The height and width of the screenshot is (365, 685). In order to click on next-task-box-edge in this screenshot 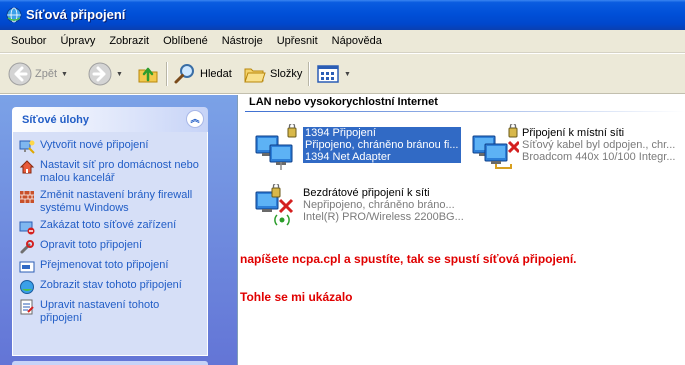, I will do `click(110, 363)`.